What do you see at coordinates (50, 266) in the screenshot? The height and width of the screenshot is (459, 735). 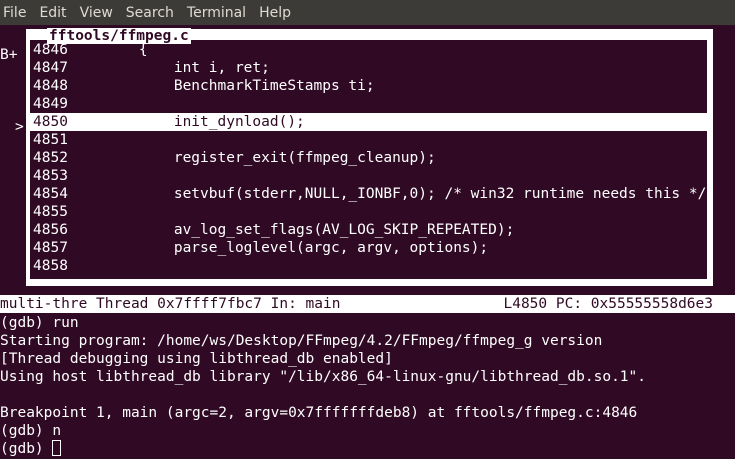 I see `line-number: 4858` at bounding box center [50, 266].